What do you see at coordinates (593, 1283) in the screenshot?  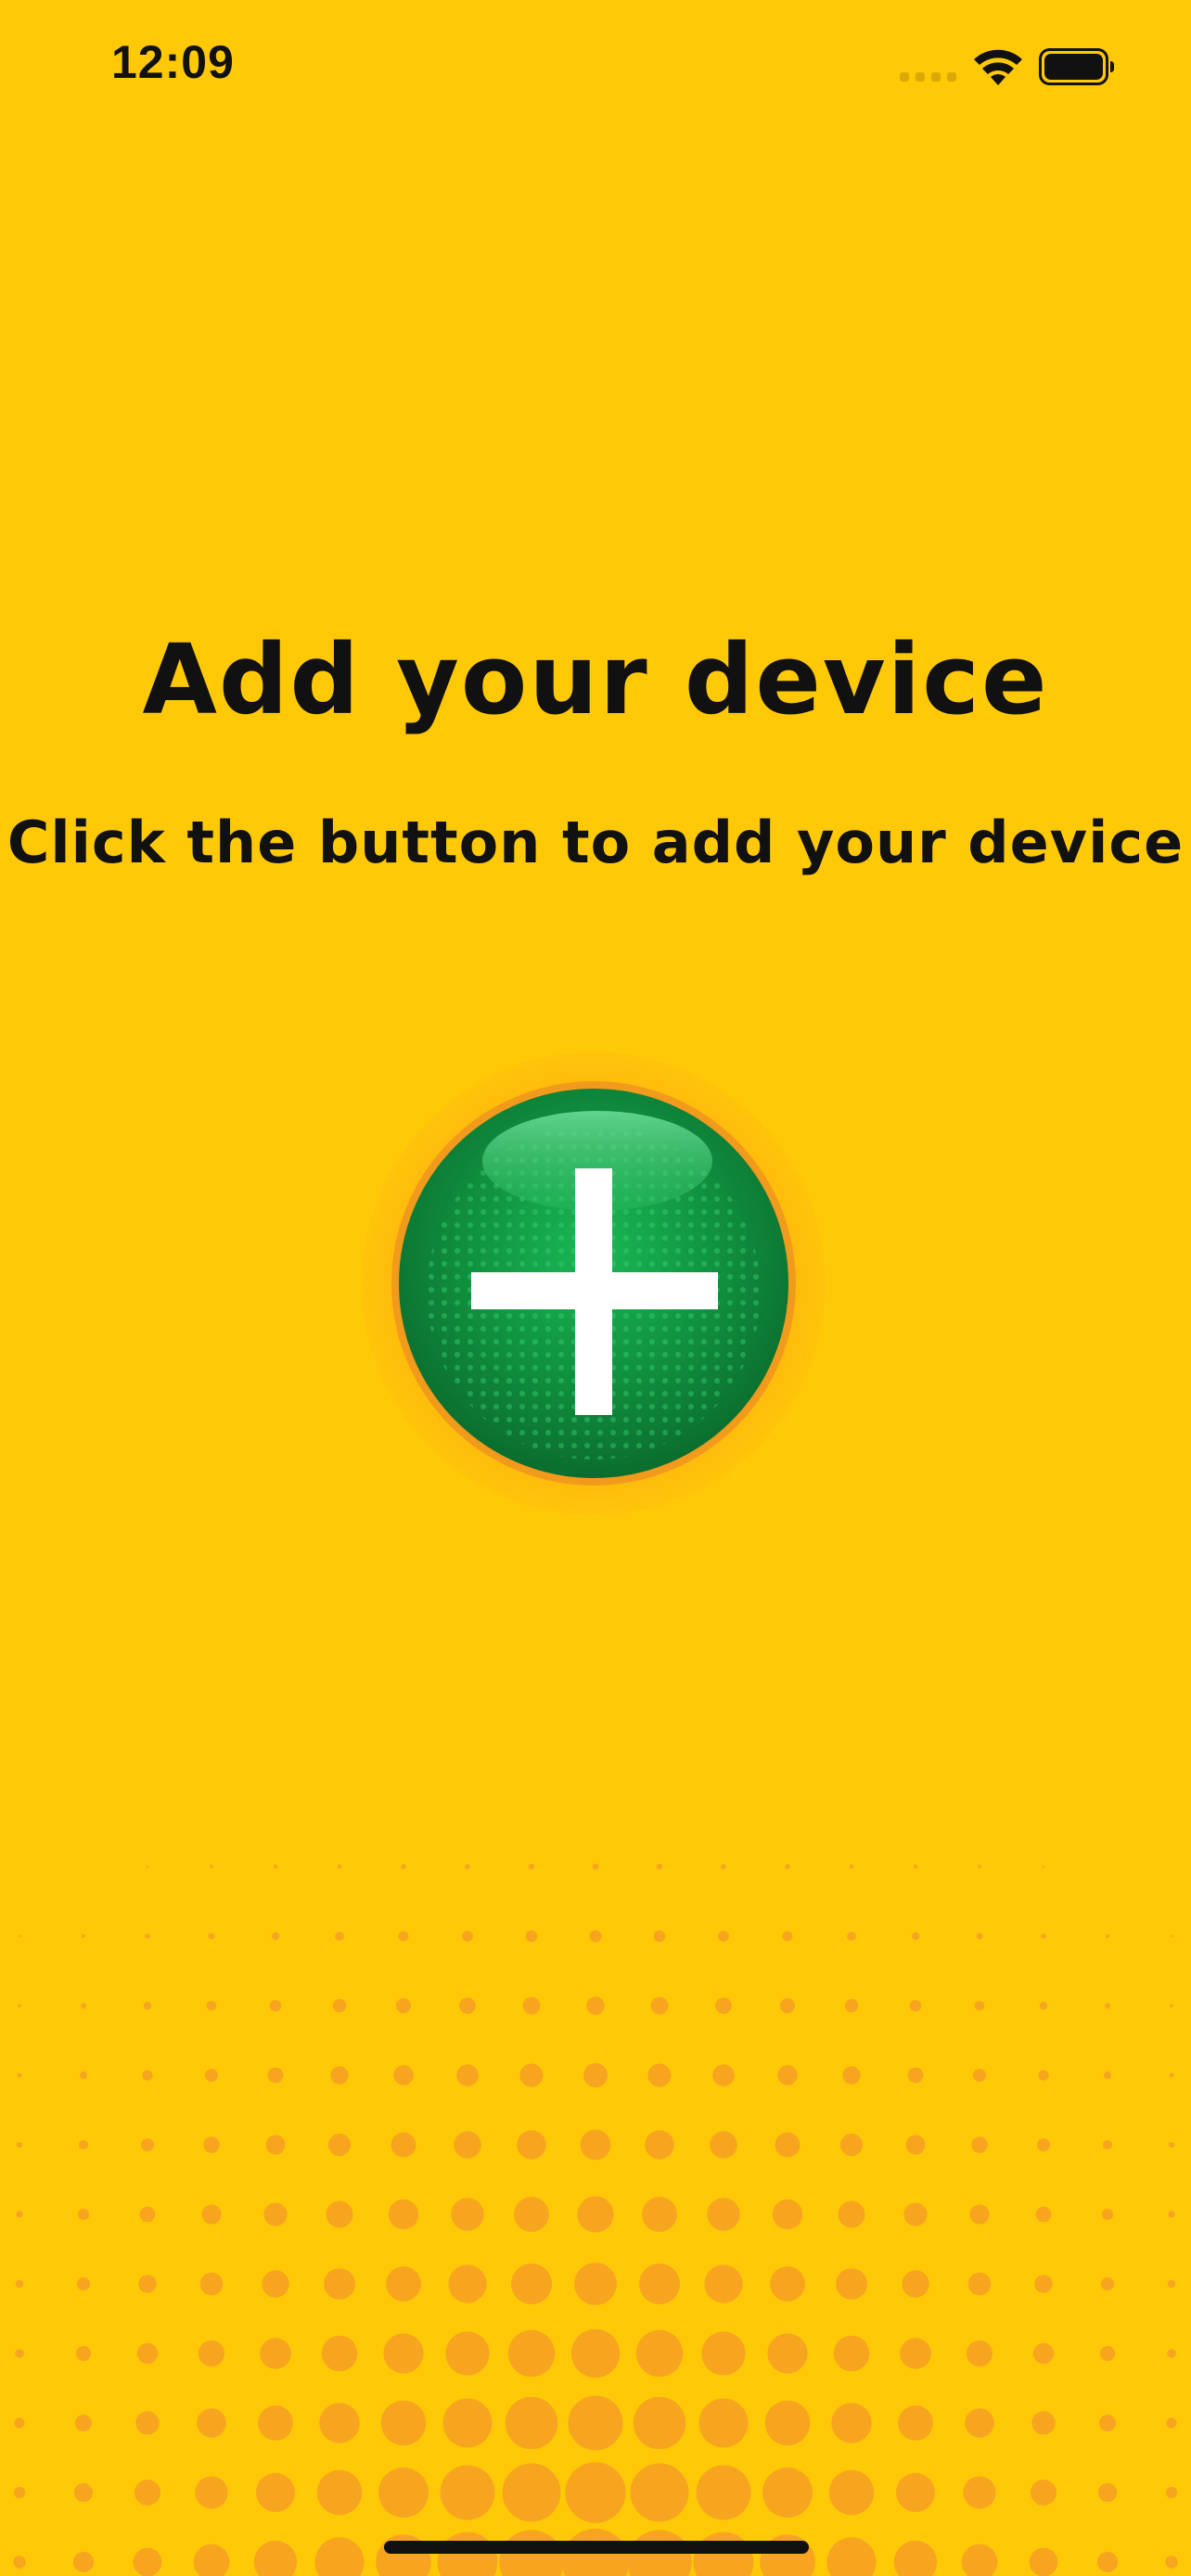 I see `add-device-button` at bounding box center [593, 1283].